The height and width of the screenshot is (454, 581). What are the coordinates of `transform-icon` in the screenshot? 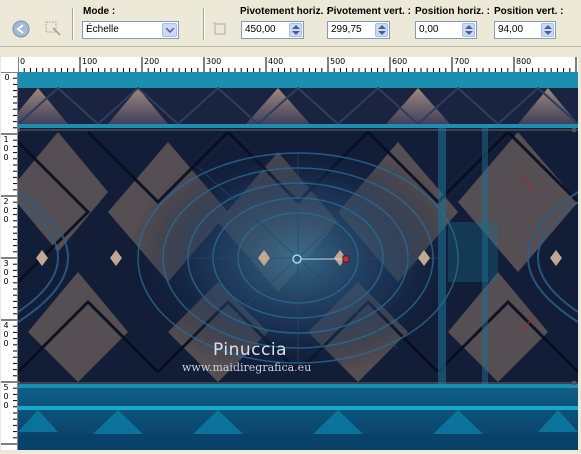 It's located at (220, 29).